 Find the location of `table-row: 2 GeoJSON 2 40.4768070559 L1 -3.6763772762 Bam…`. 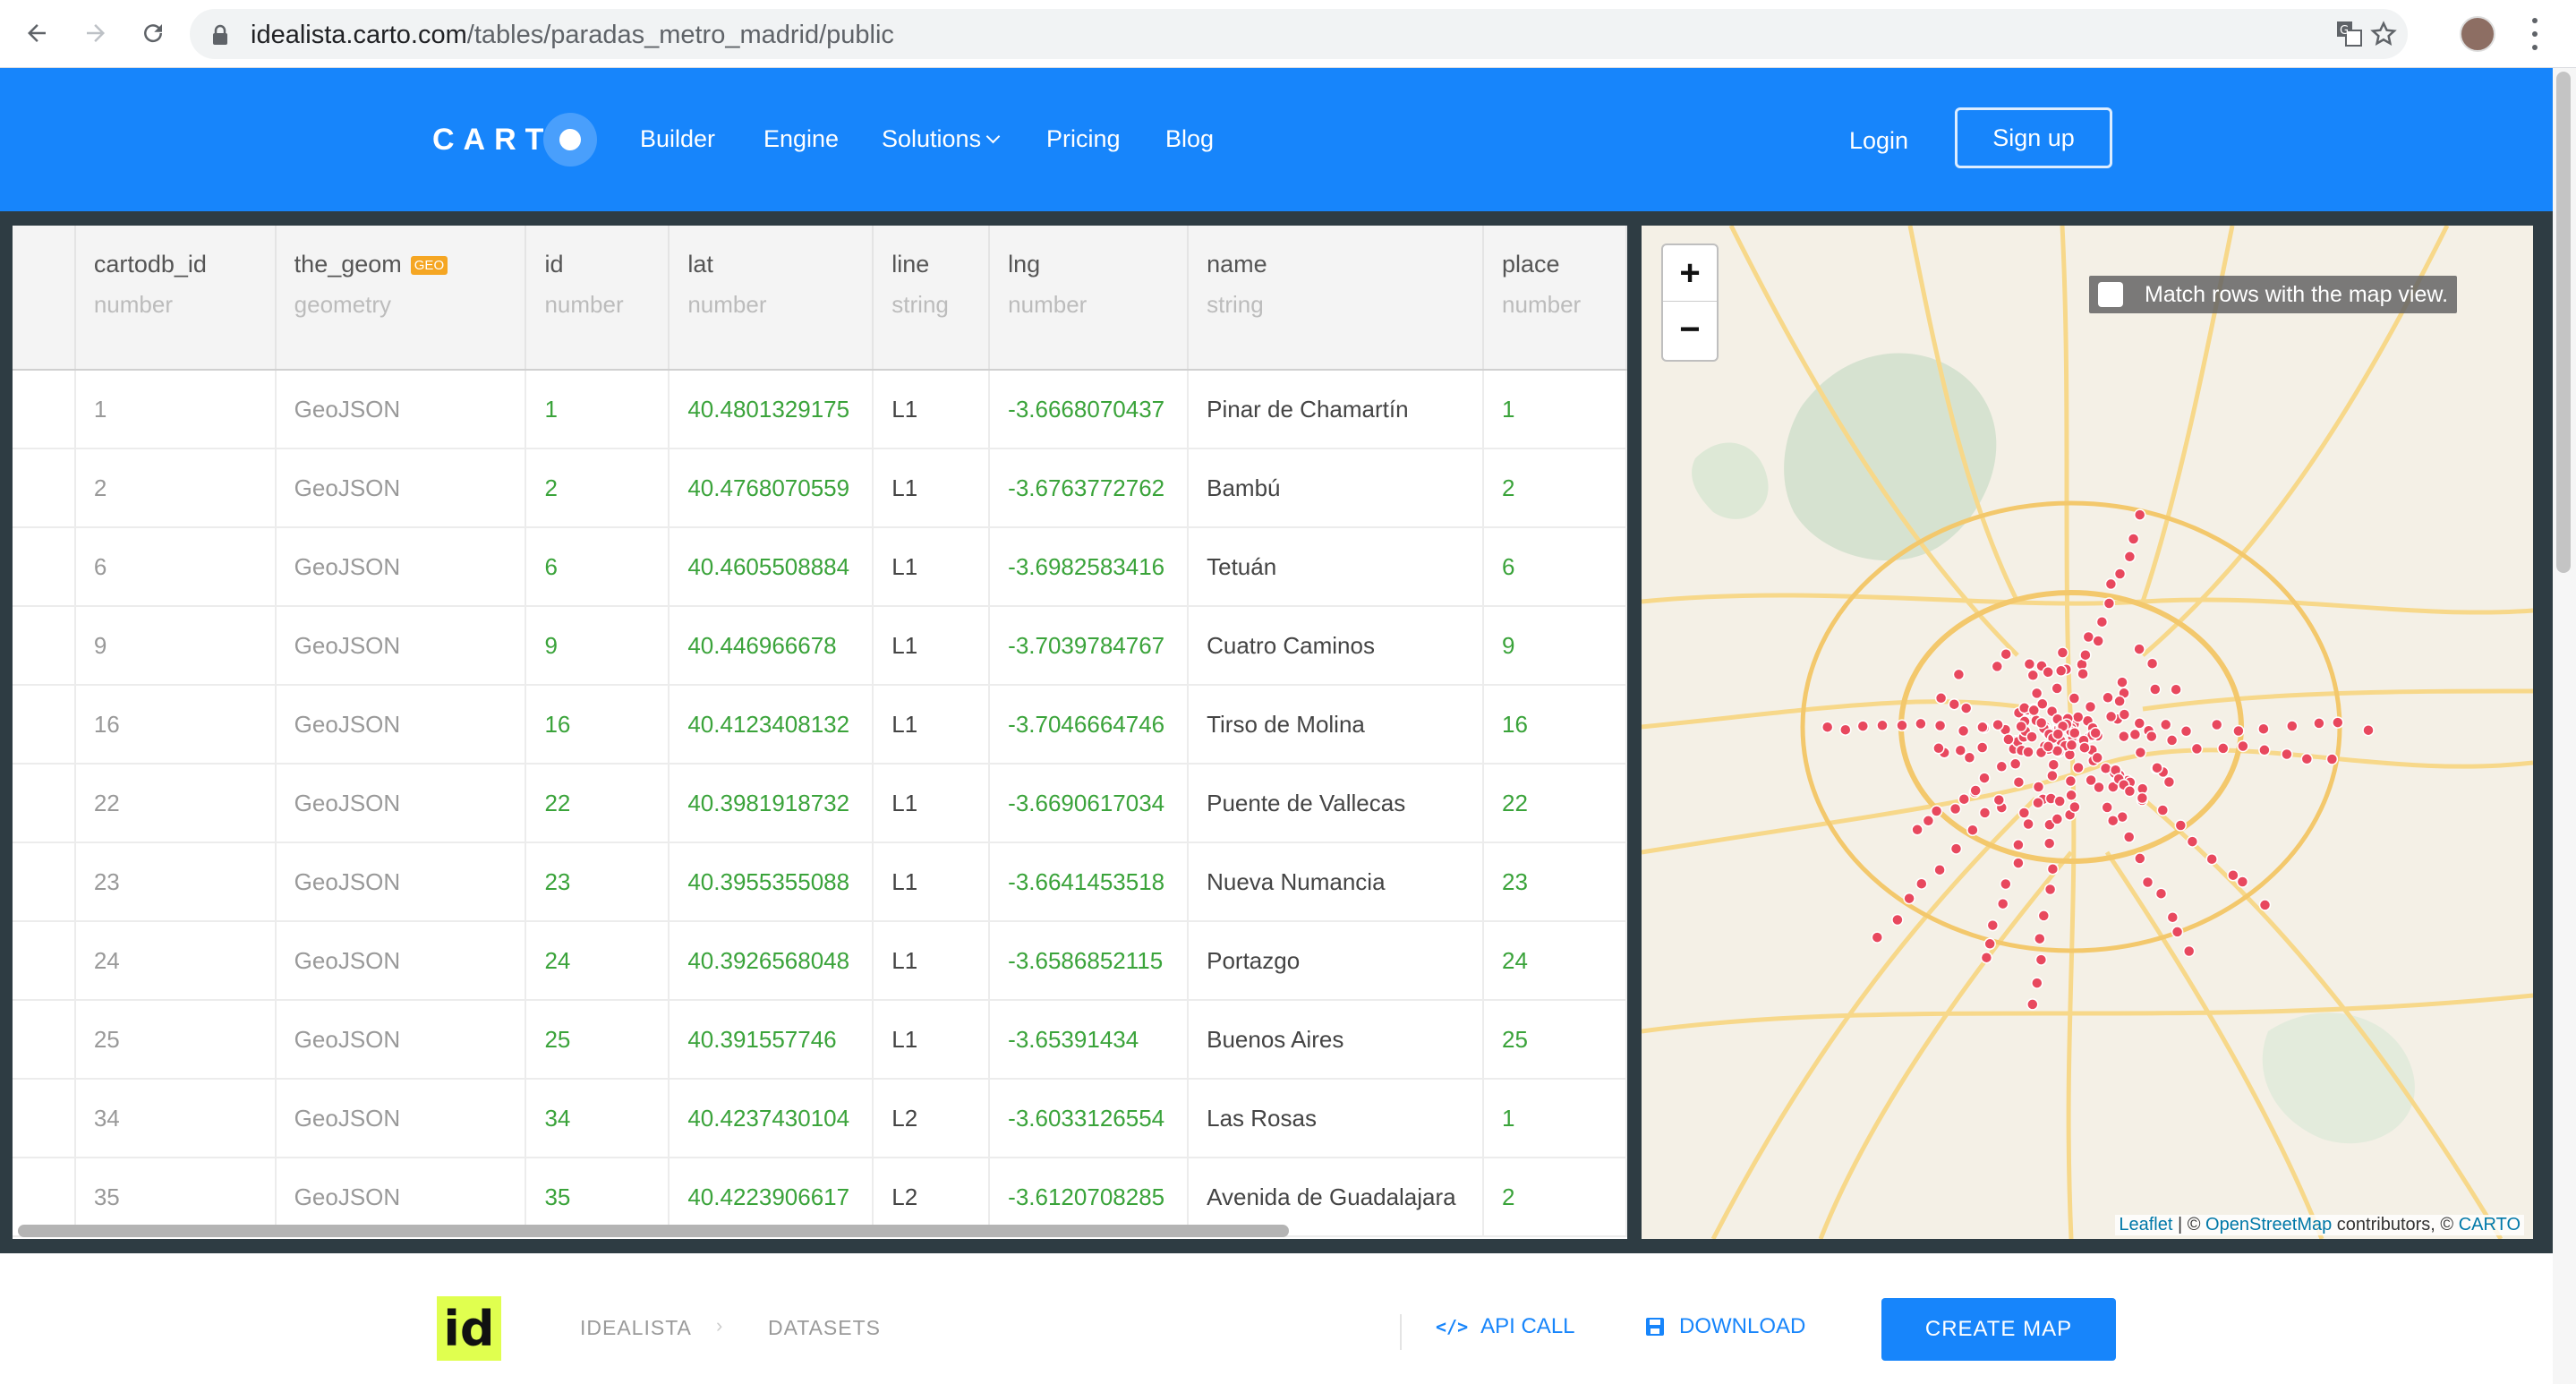

table-row: 2 GeoJSON 2 40.4768070559 L1 -3.6763772762 Bam… is located at coordinates (820, 488).